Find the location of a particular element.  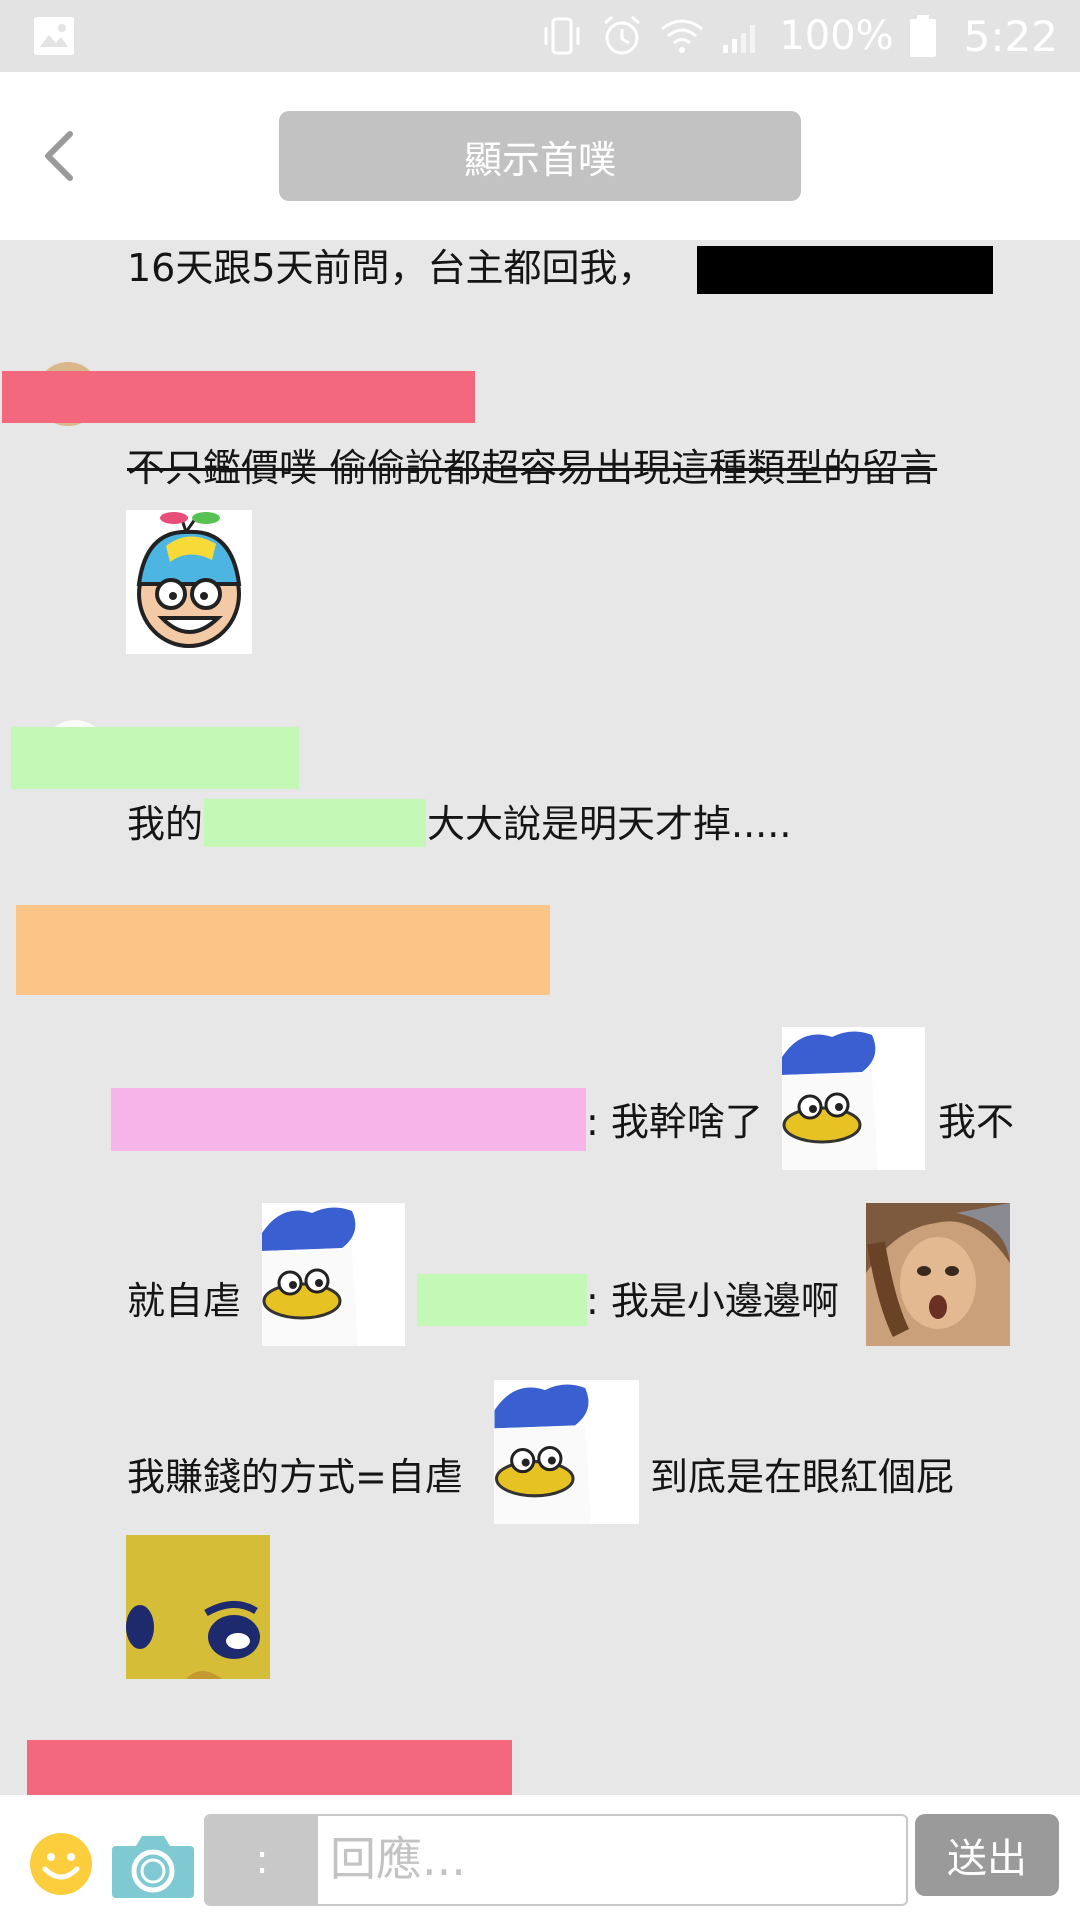

response-text: 我賺錢的方式=自虐 is located at coordinates (295, 1477).